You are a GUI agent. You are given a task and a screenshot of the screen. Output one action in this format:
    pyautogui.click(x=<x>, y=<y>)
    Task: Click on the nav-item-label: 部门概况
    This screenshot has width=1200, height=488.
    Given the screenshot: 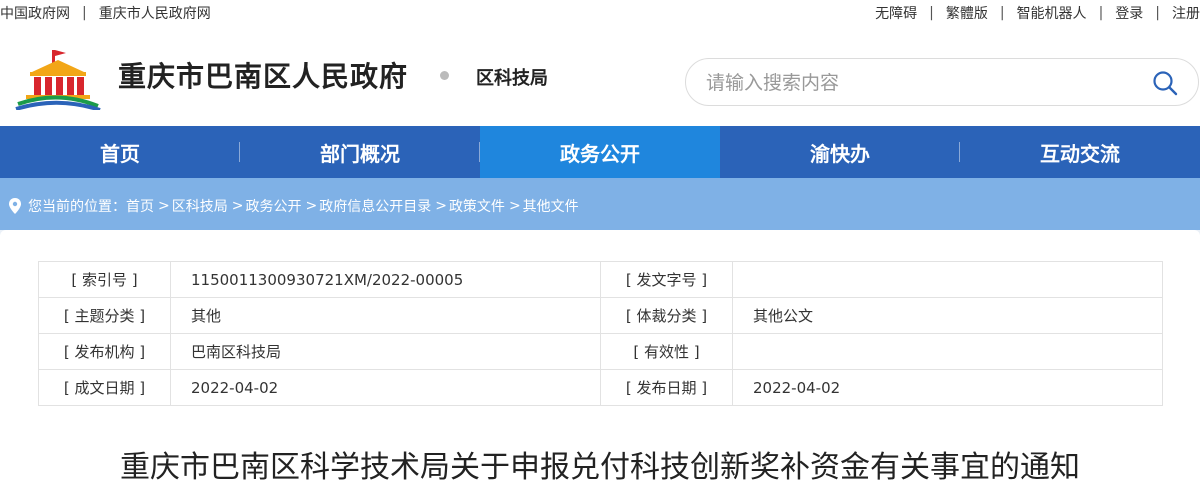 What is the action you would take?
    pyautogui.click(x=360, y=153)
    